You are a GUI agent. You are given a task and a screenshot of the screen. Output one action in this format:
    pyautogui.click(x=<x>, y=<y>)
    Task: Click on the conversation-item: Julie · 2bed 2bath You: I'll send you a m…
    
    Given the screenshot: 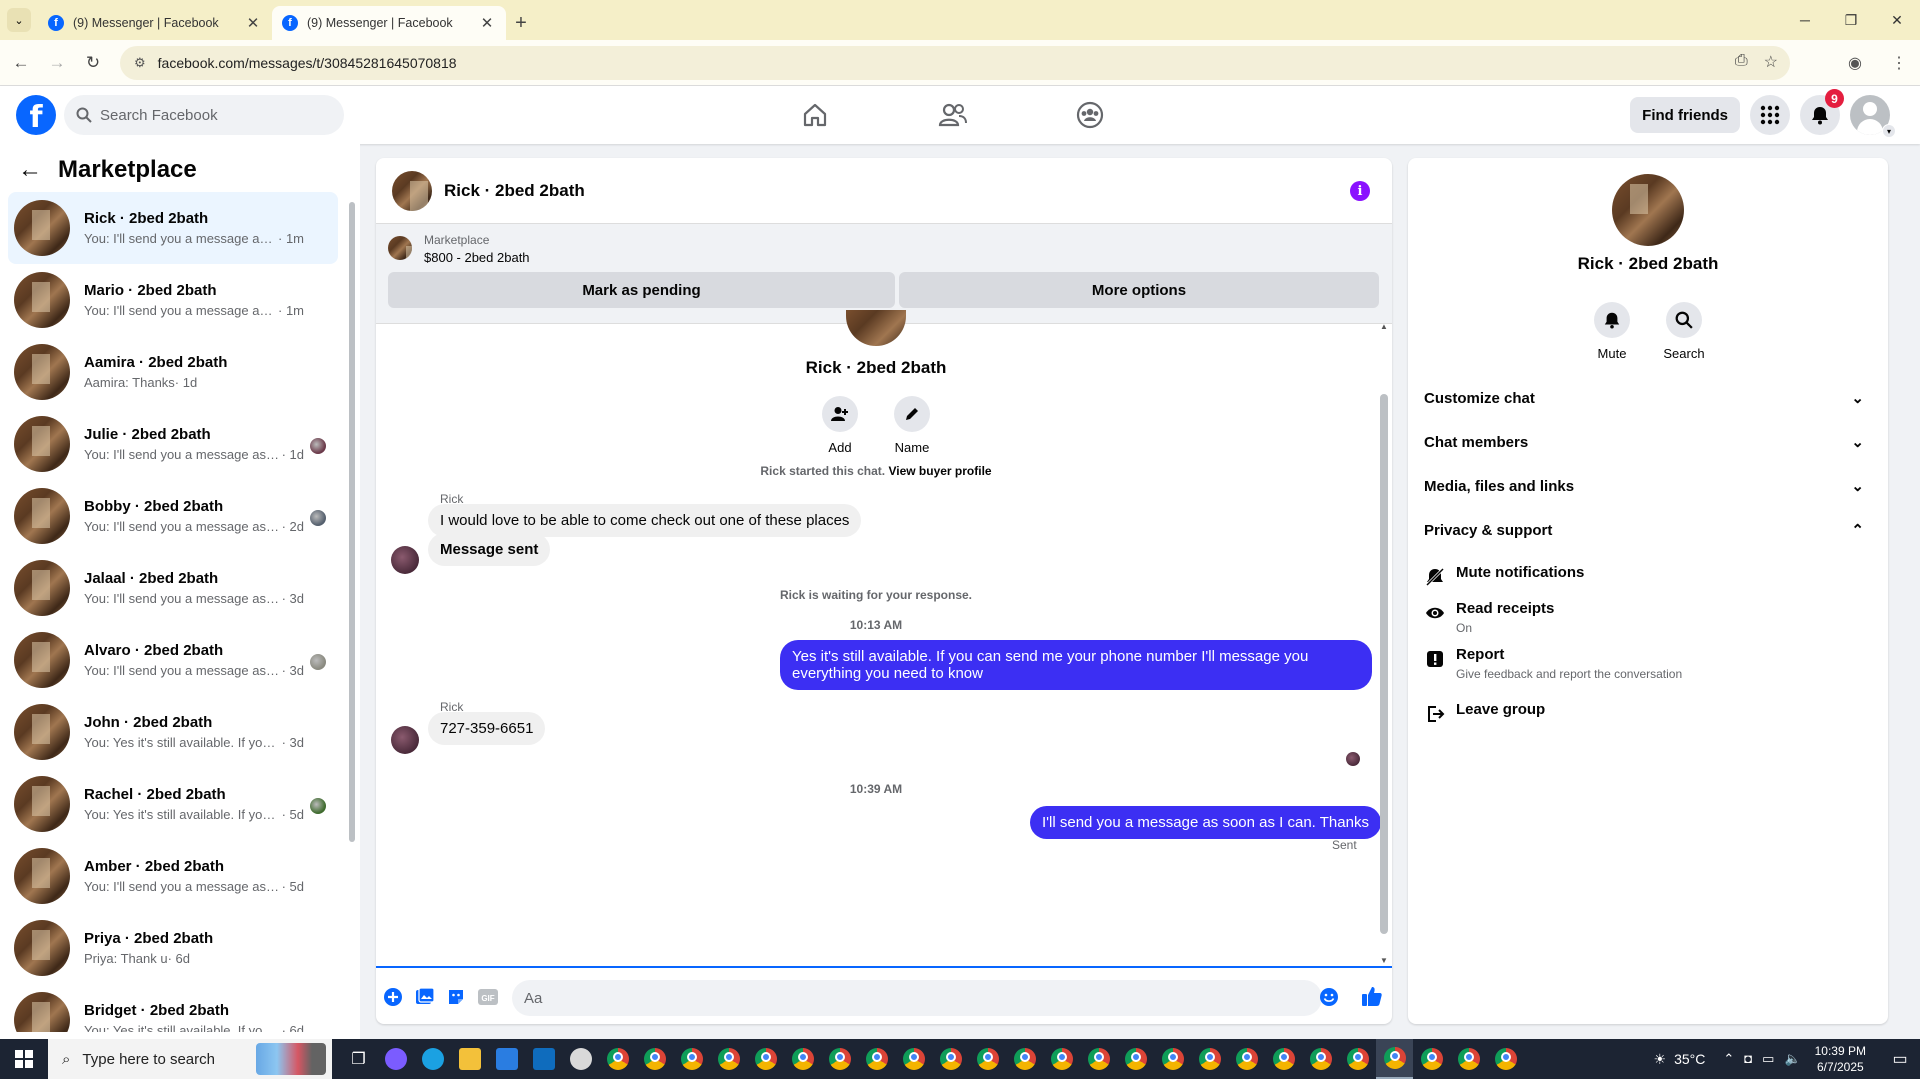 What is the action you would take?
    pyautogui.click(x=173, y=444)
    